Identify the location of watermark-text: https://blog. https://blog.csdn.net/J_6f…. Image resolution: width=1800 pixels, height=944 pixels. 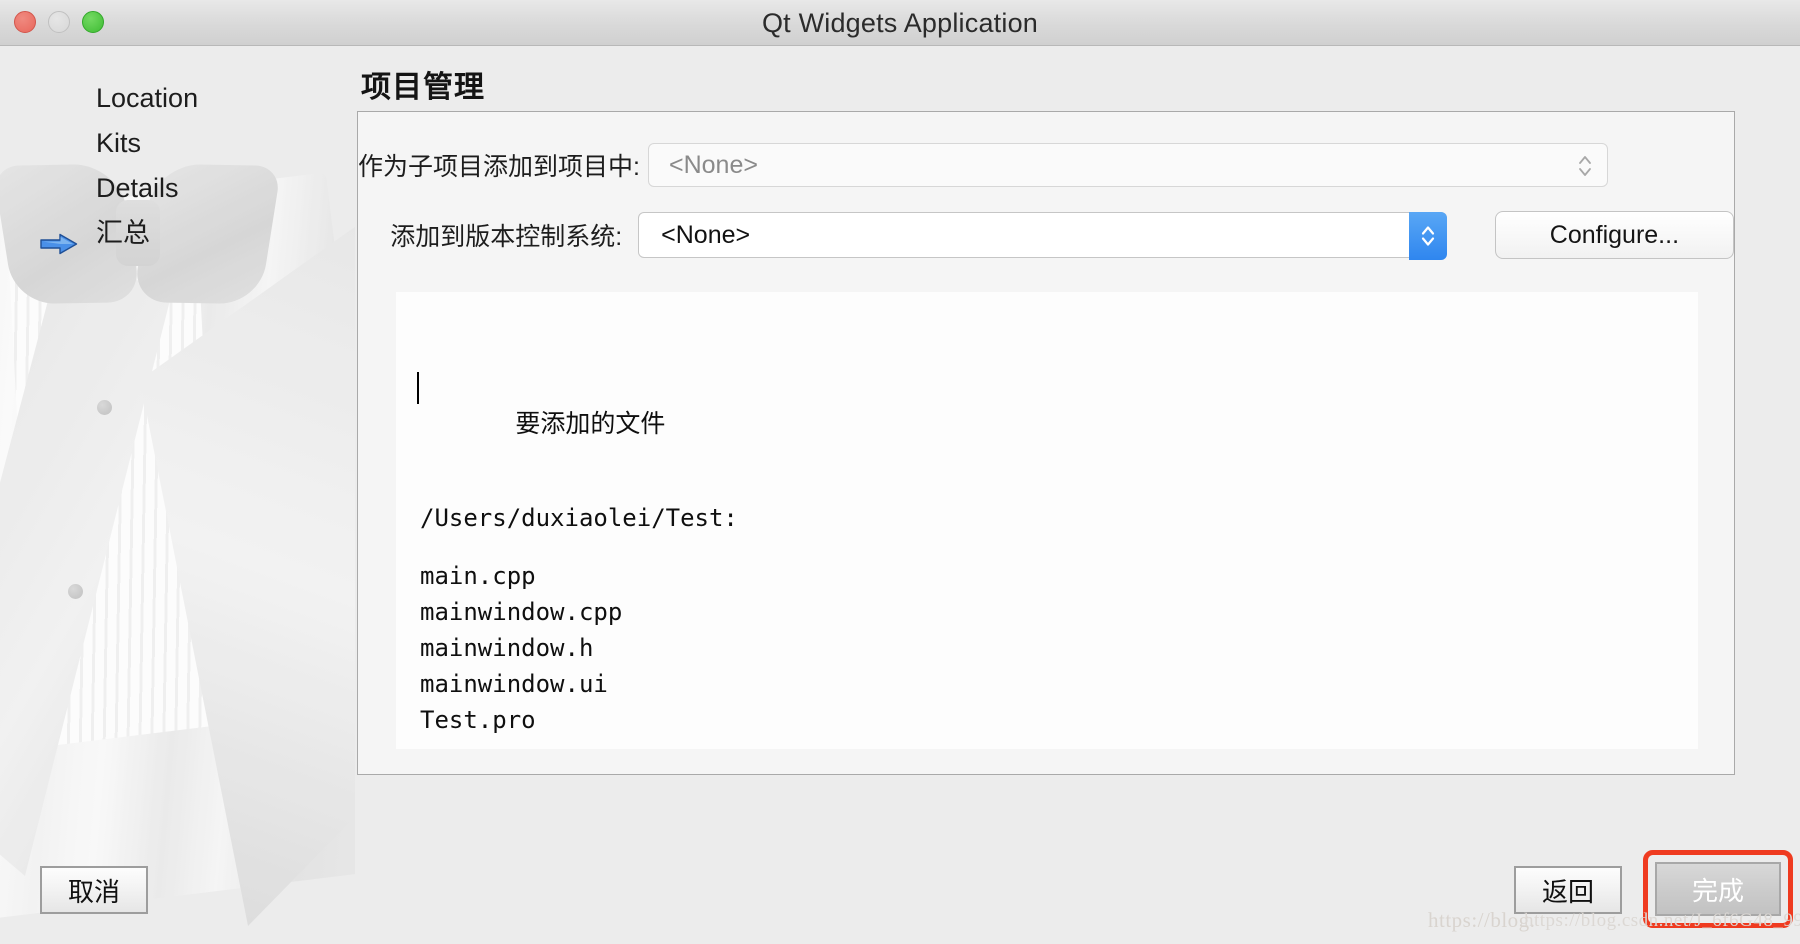
(1614, 920).